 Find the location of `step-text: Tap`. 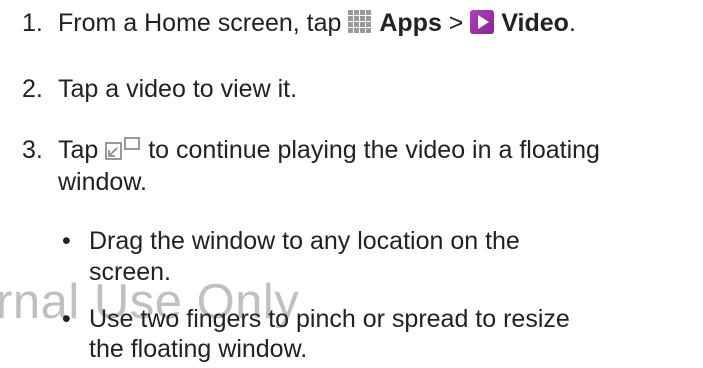

step-text: Tap is located at coordinates (78, 150).